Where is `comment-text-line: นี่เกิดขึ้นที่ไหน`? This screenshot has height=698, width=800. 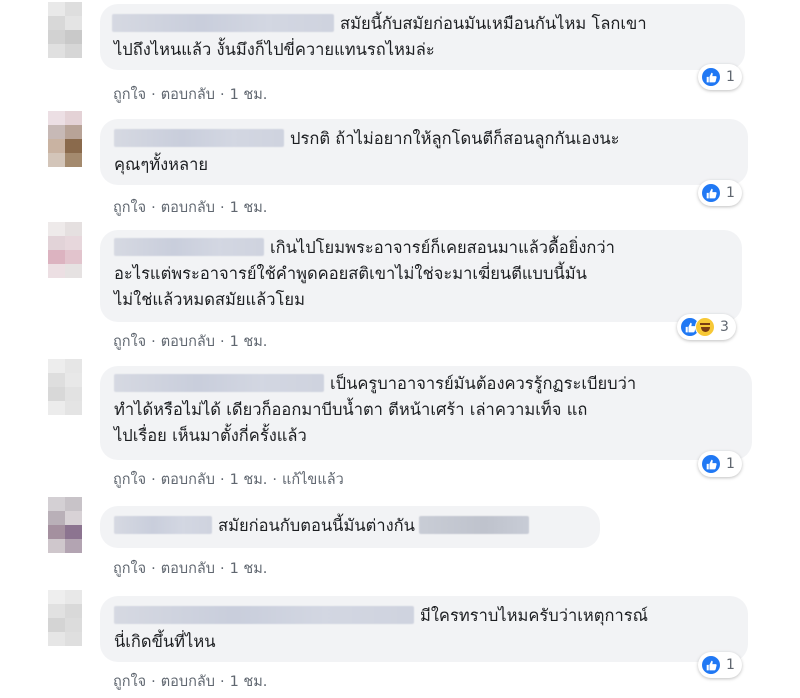
comment-text-line: นี่เกิดขึ้นที่ไหน is located at coordinates (165, 641).